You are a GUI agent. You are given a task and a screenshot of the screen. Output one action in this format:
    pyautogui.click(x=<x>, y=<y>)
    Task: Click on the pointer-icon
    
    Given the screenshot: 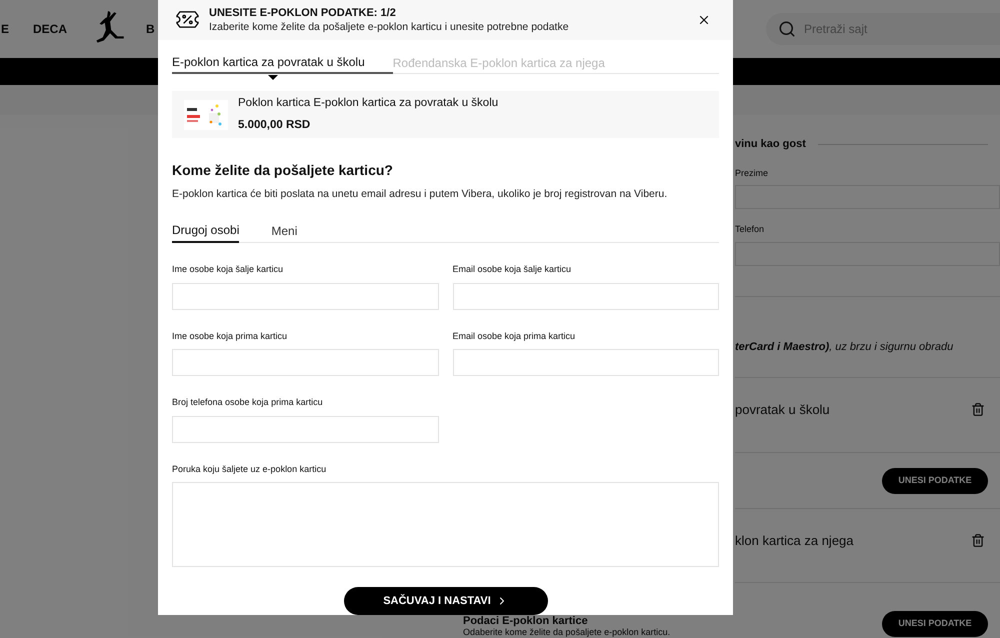 What is the action you would take?
    pyautogui.click(x=273, y=77)
    